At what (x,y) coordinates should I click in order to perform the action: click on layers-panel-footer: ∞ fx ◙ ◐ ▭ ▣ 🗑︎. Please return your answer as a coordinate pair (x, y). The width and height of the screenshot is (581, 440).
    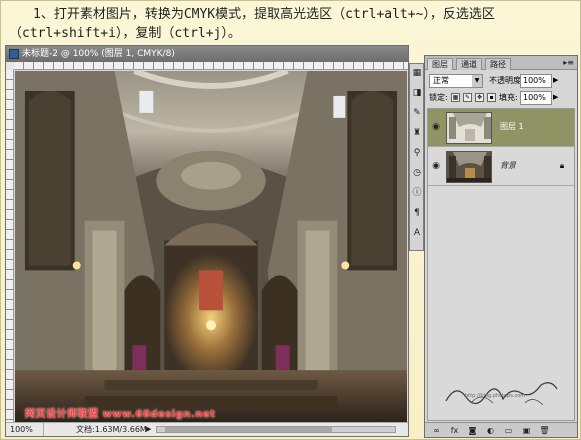
    Looking at the image, I should click on (501, 429).